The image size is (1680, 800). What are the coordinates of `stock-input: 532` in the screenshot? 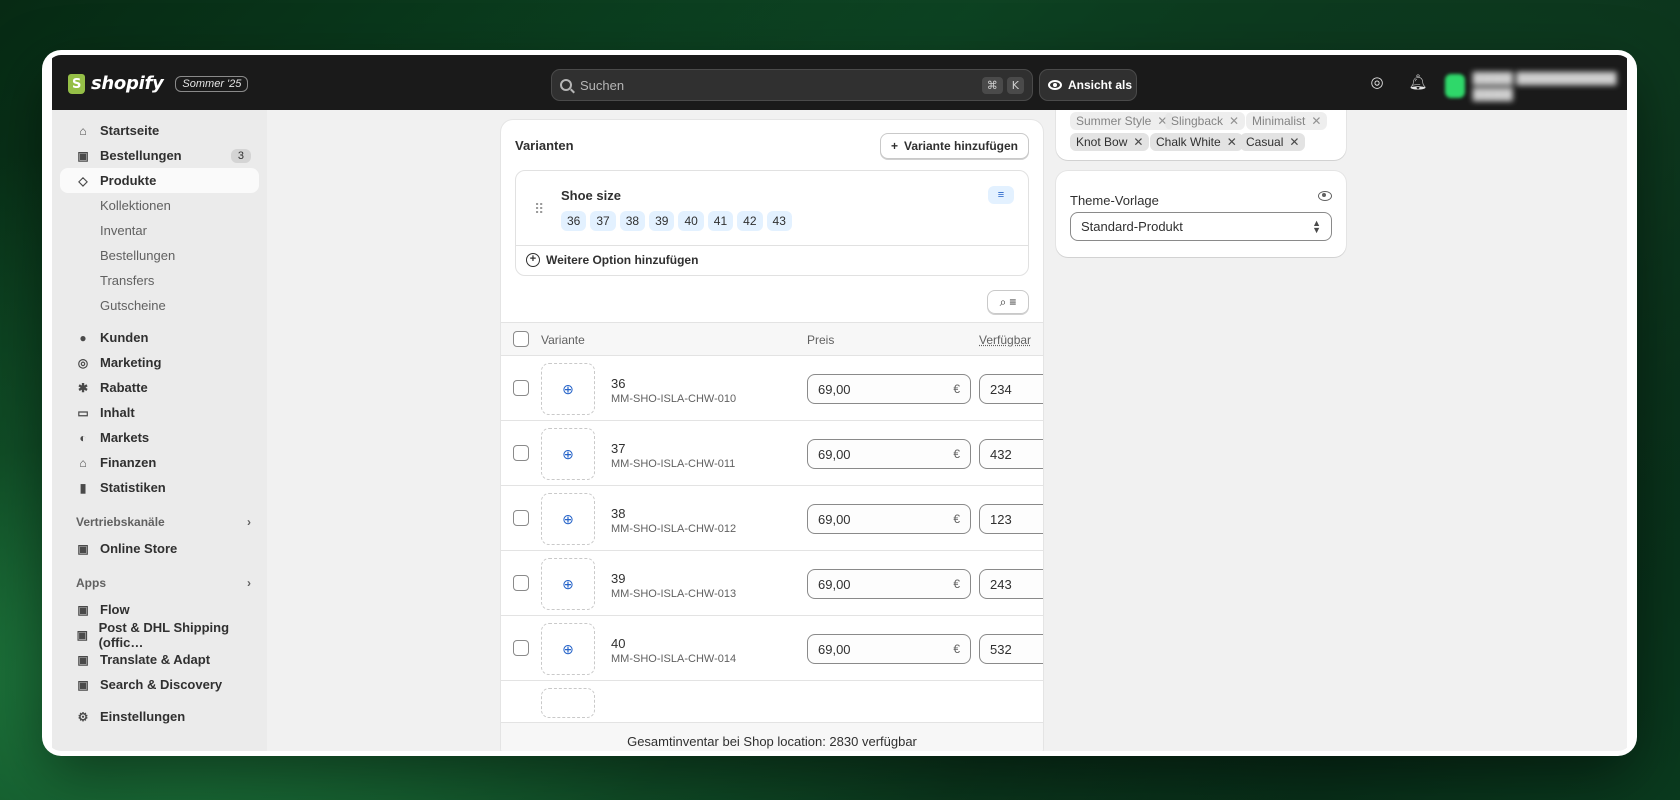 It's located at (1011, 649).